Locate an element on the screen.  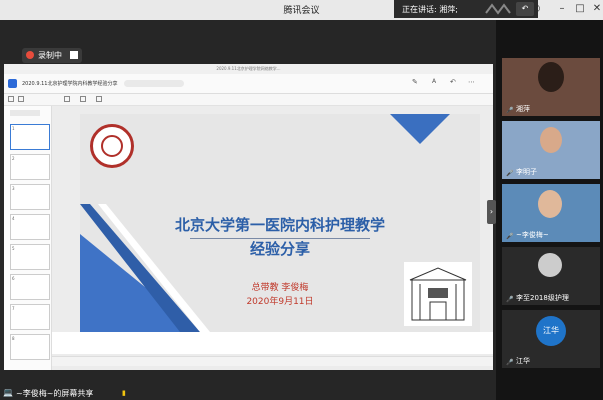
signal-strength-icon: ▮ is located at coordinates (124, 393).